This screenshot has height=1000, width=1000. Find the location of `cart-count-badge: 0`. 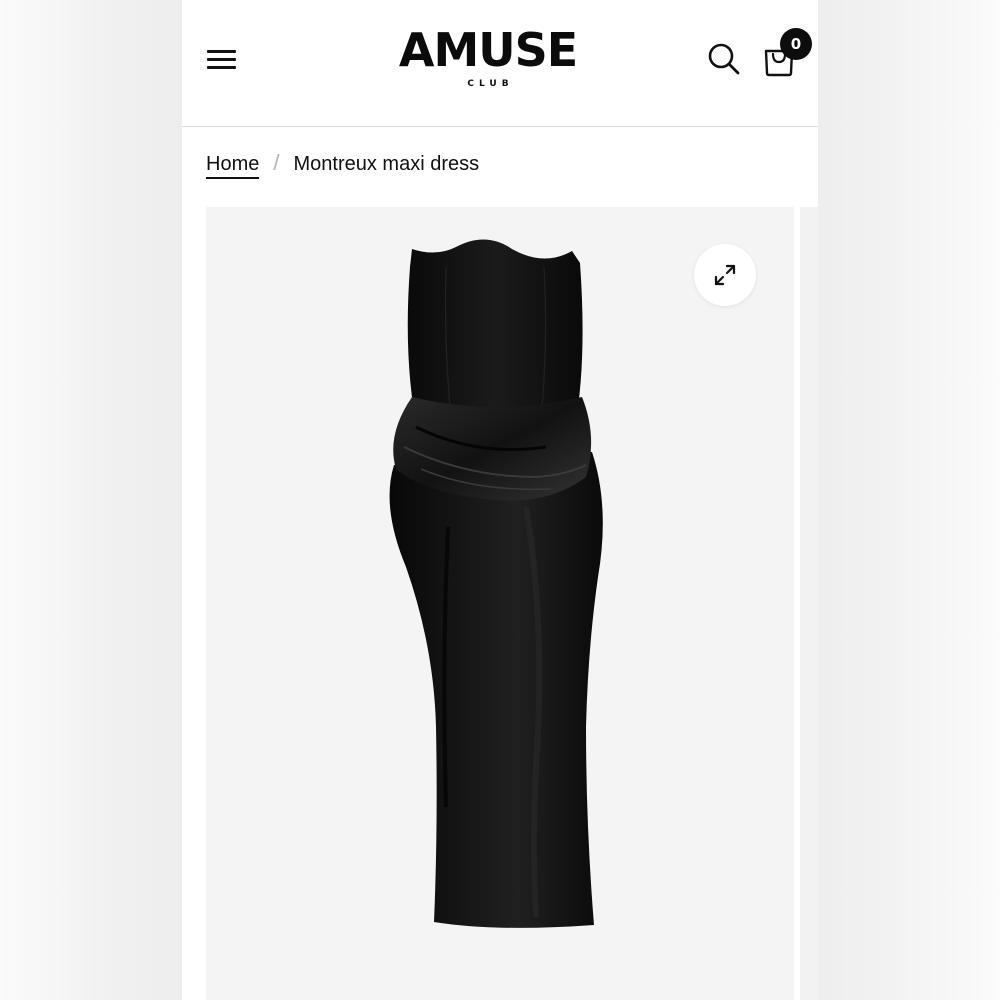

cart-count-badge: 0 is located at coordinates (796, 44).